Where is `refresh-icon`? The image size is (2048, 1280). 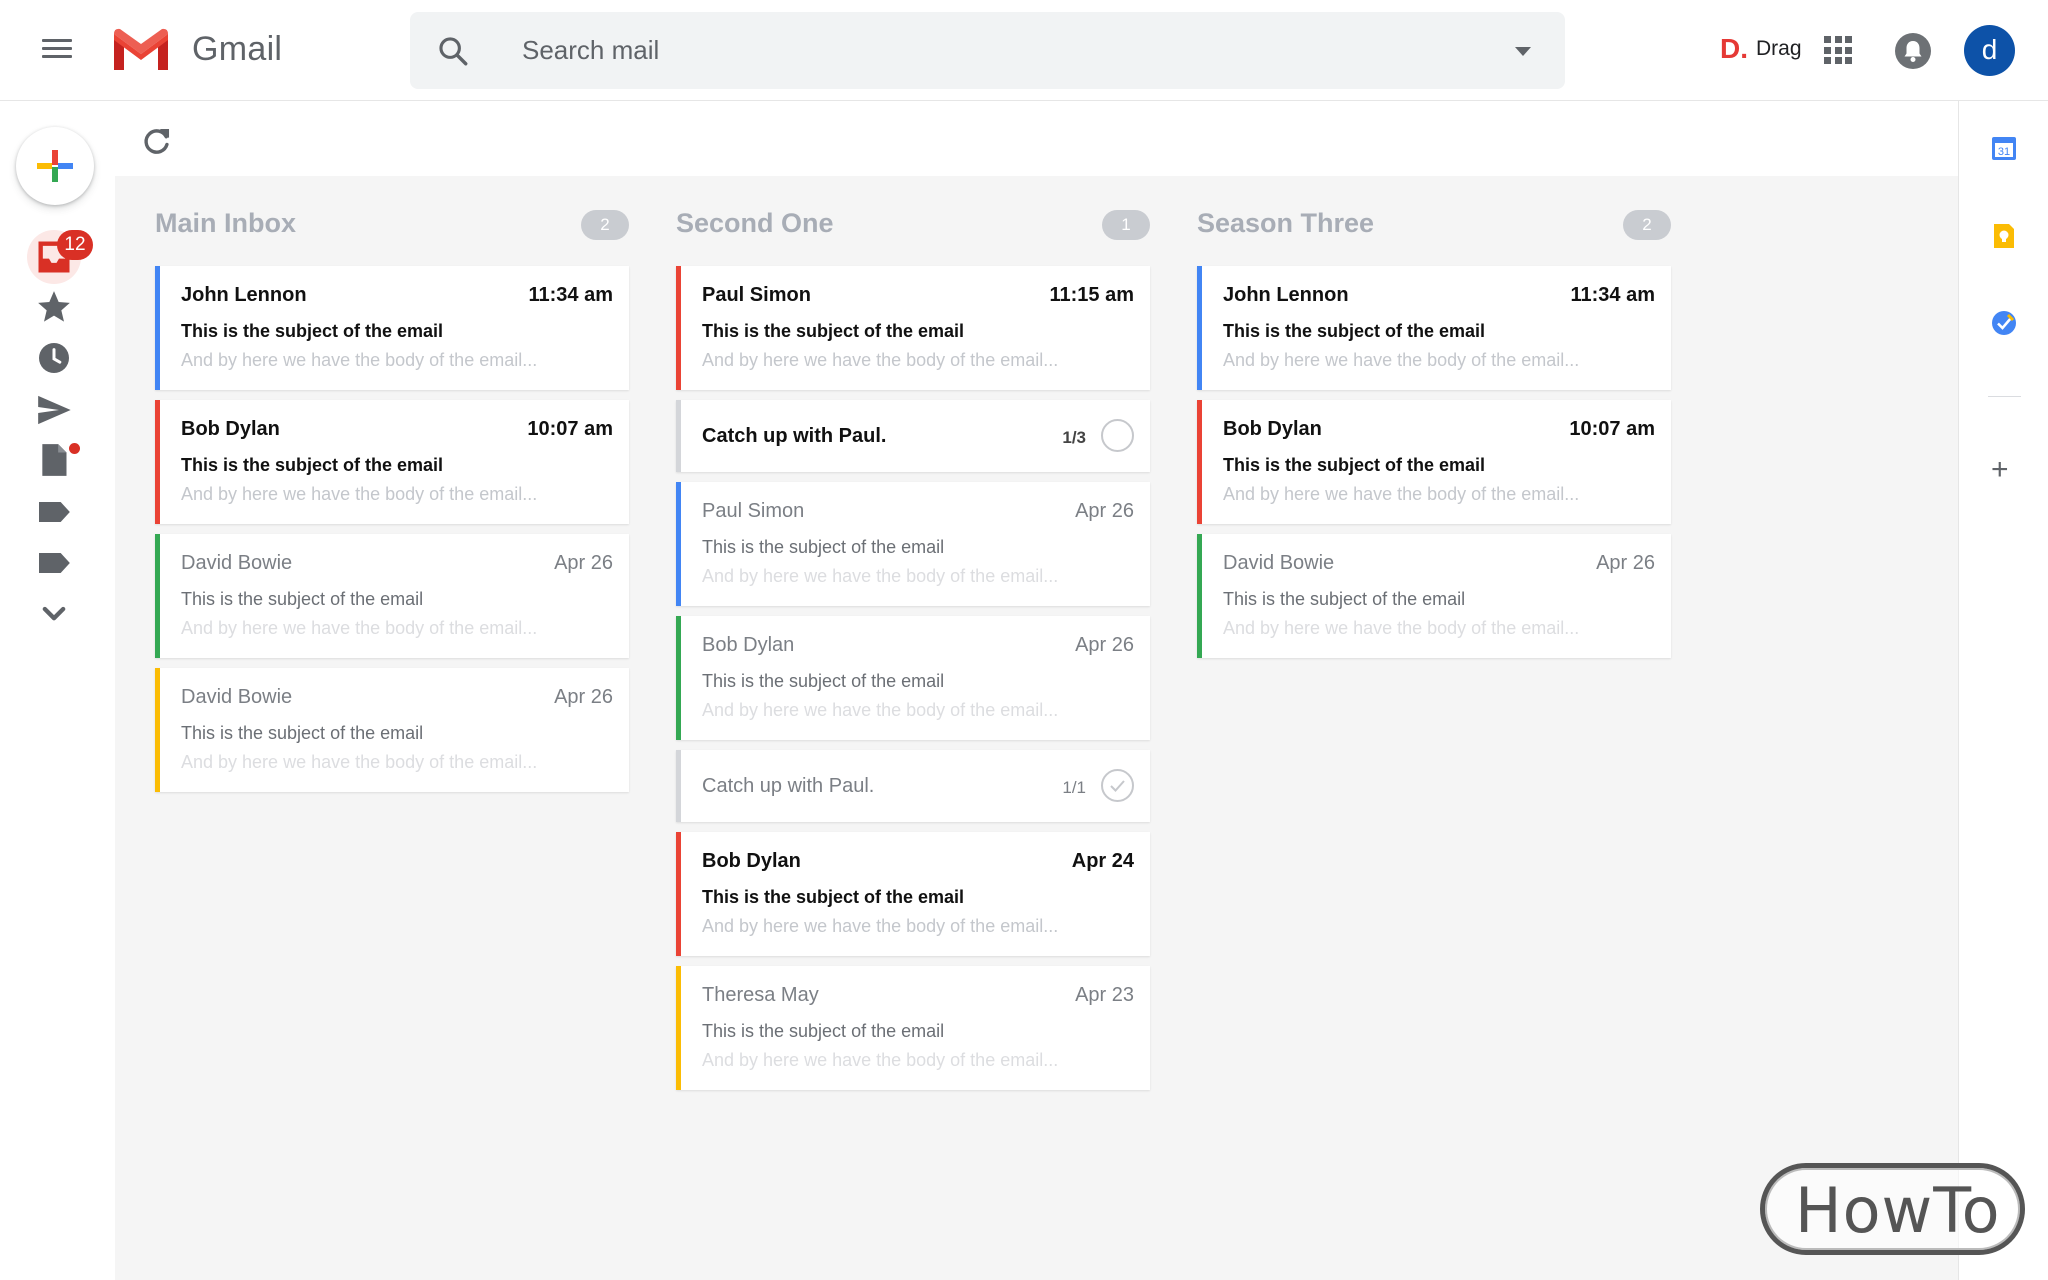
refresh-icon is located at coordinates (157, 141).